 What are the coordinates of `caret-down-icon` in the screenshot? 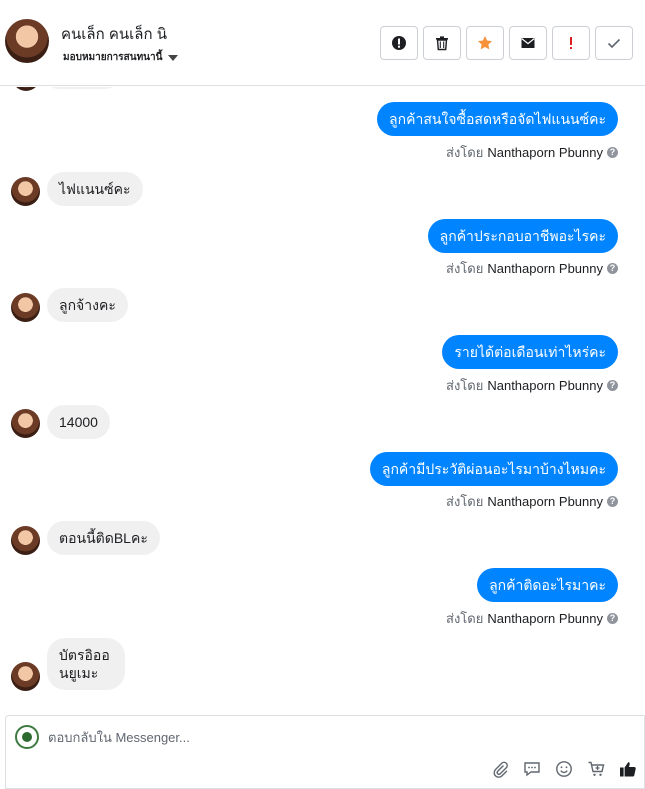 It's located at (173, 57).